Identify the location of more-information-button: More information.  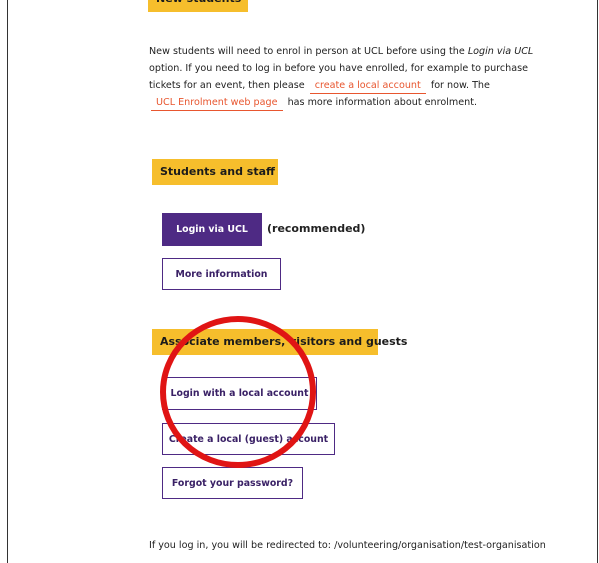
(221, 274).